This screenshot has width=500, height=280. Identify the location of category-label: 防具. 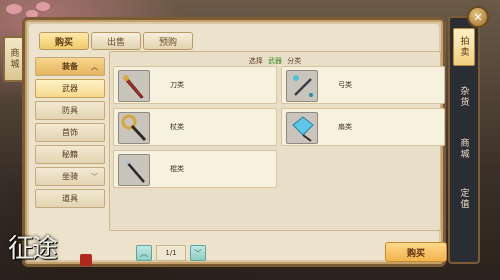
(70, 110).